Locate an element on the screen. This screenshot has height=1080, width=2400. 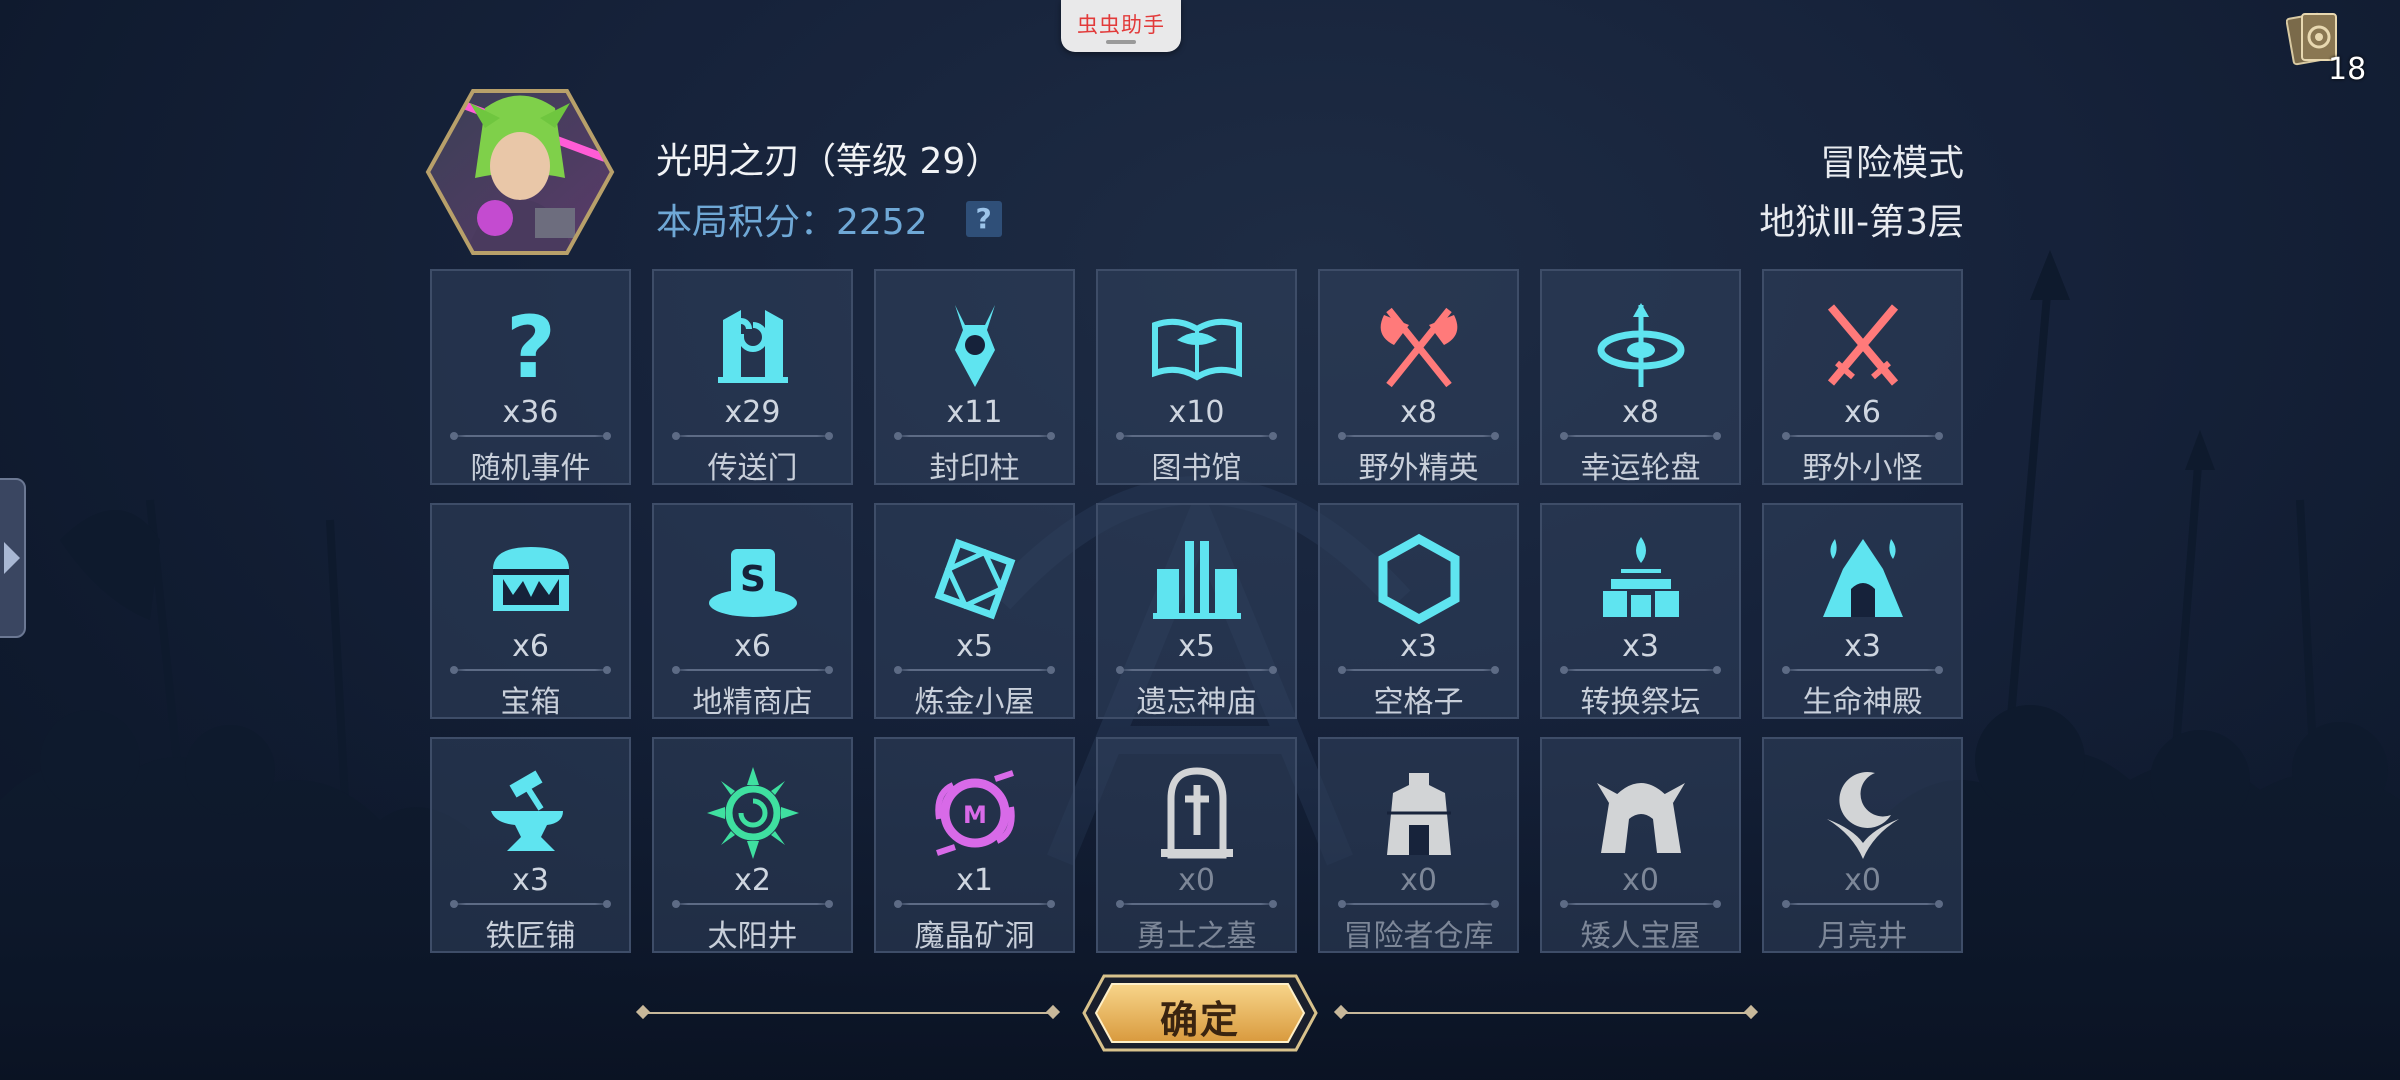
tile-warehouse: x0 冒险者仓库 is located at coordinates (1418, 845).